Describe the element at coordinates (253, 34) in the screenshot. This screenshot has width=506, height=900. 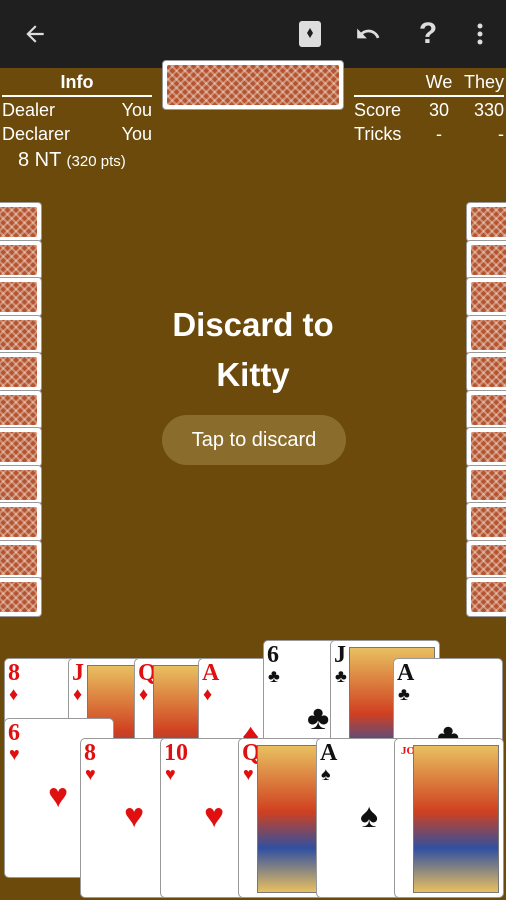
I see `top-app-bar: ?` at that location.